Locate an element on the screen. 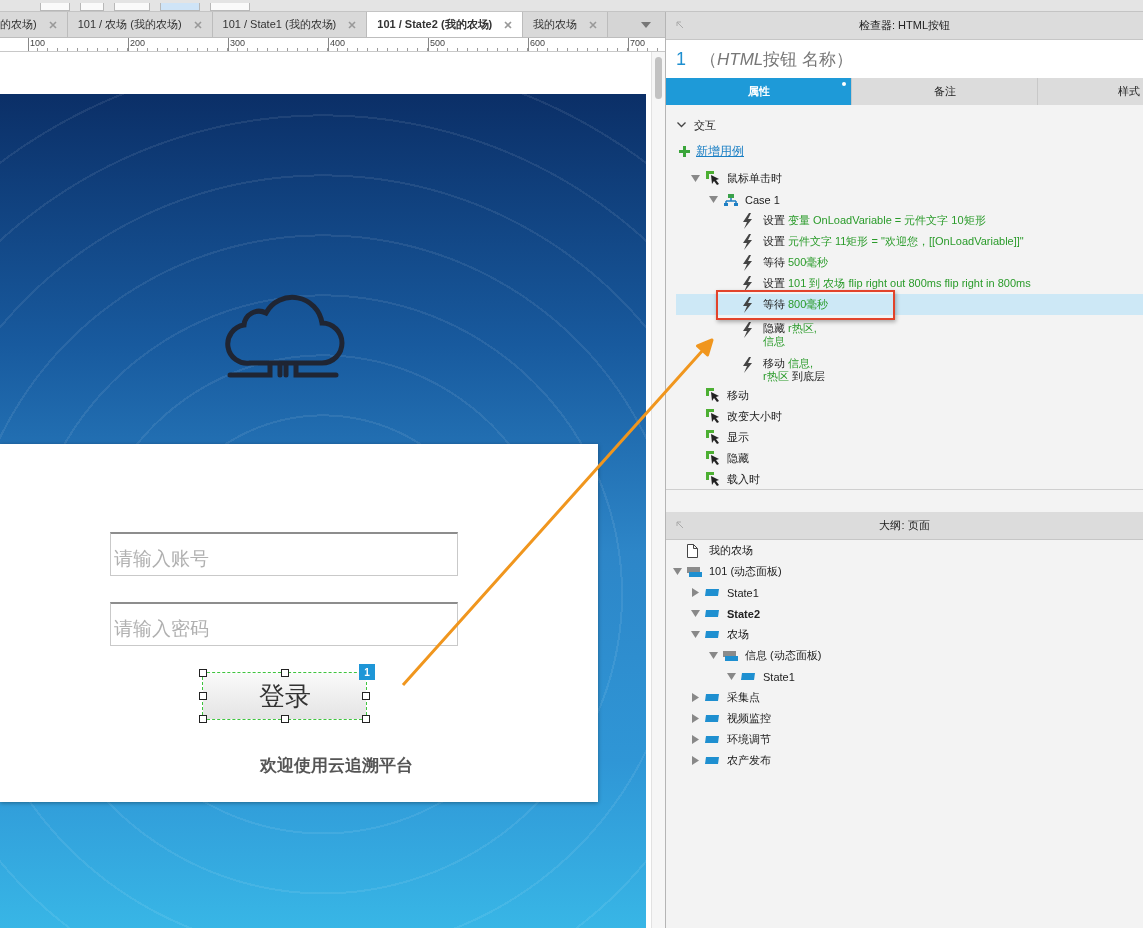  document-tab: 101 / 农场 (我的农场) is located at coordinates (140, 24).